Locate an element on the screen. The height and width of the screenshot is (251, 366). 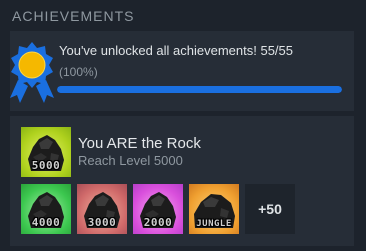
progress-bar is located at coordinates (199, 89).